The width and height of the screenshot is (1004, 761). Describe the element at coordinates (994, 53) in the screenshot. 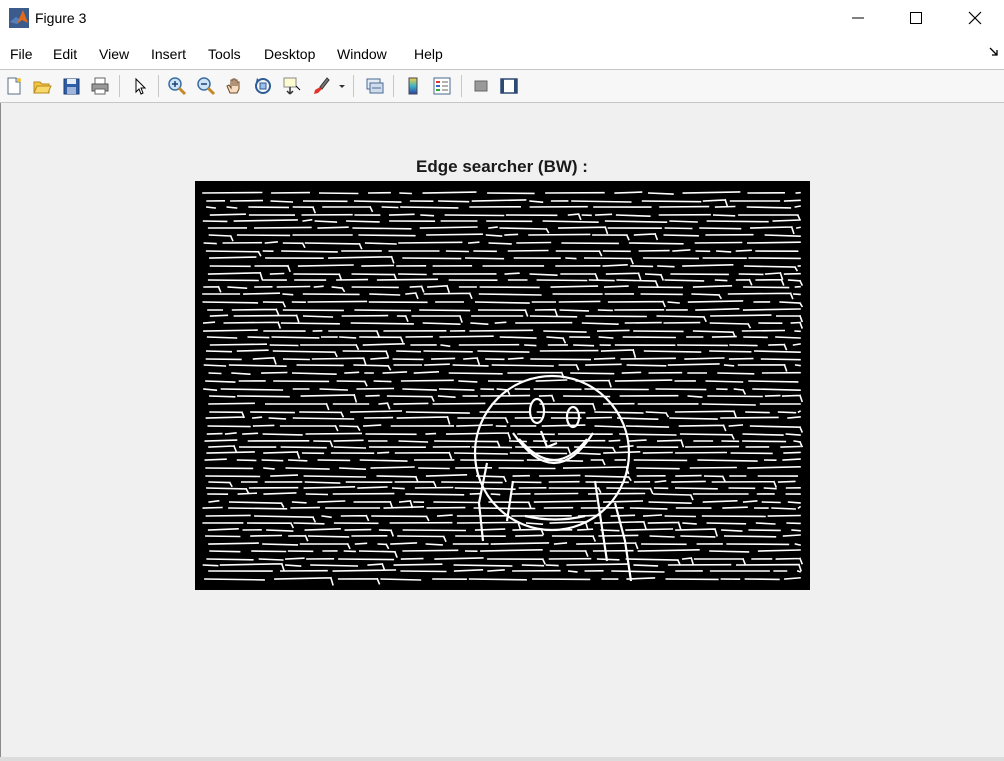

I see `dock-figure-icon` at that location.